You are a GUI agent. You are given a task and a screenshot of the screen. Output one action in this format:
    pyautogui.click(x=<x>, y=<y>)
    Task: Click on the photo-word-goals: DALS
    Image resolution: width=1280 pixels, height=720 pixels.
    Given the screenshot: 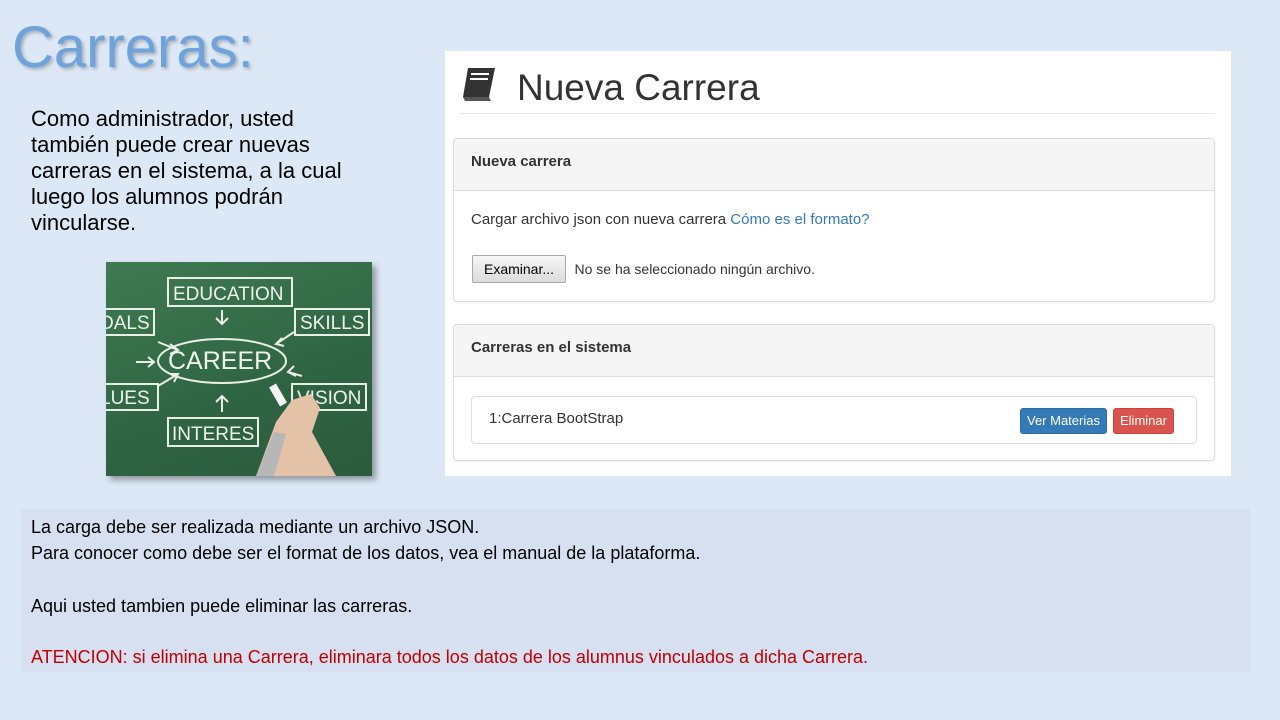 What is the action you would take?
    pyautogui.click(x=128, y=323)
    